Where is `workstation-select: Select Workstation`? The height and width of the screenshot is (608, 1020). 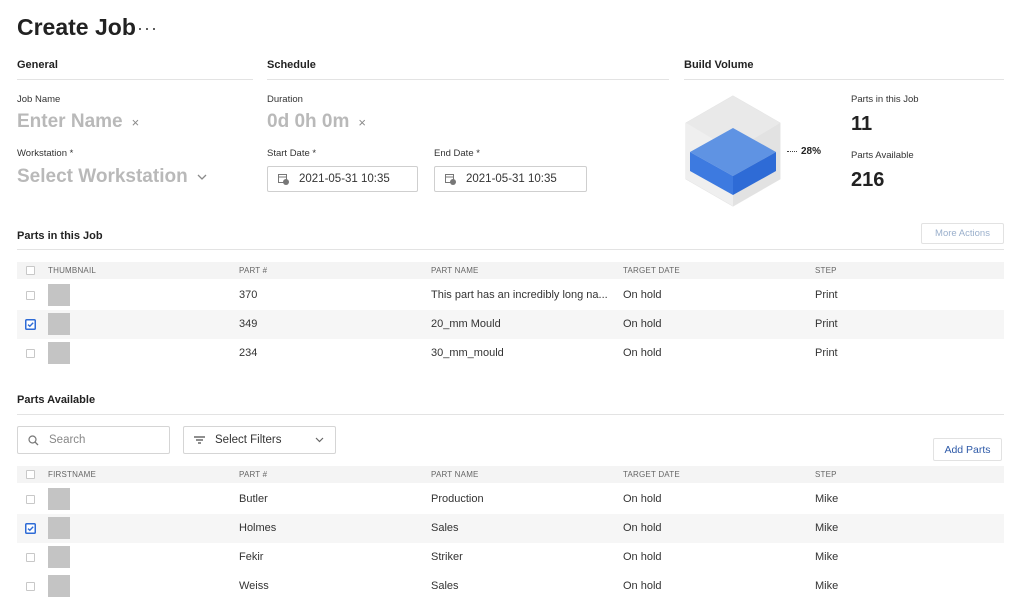
workstation-select: Select Workstation is located at coordinates (112, 177).